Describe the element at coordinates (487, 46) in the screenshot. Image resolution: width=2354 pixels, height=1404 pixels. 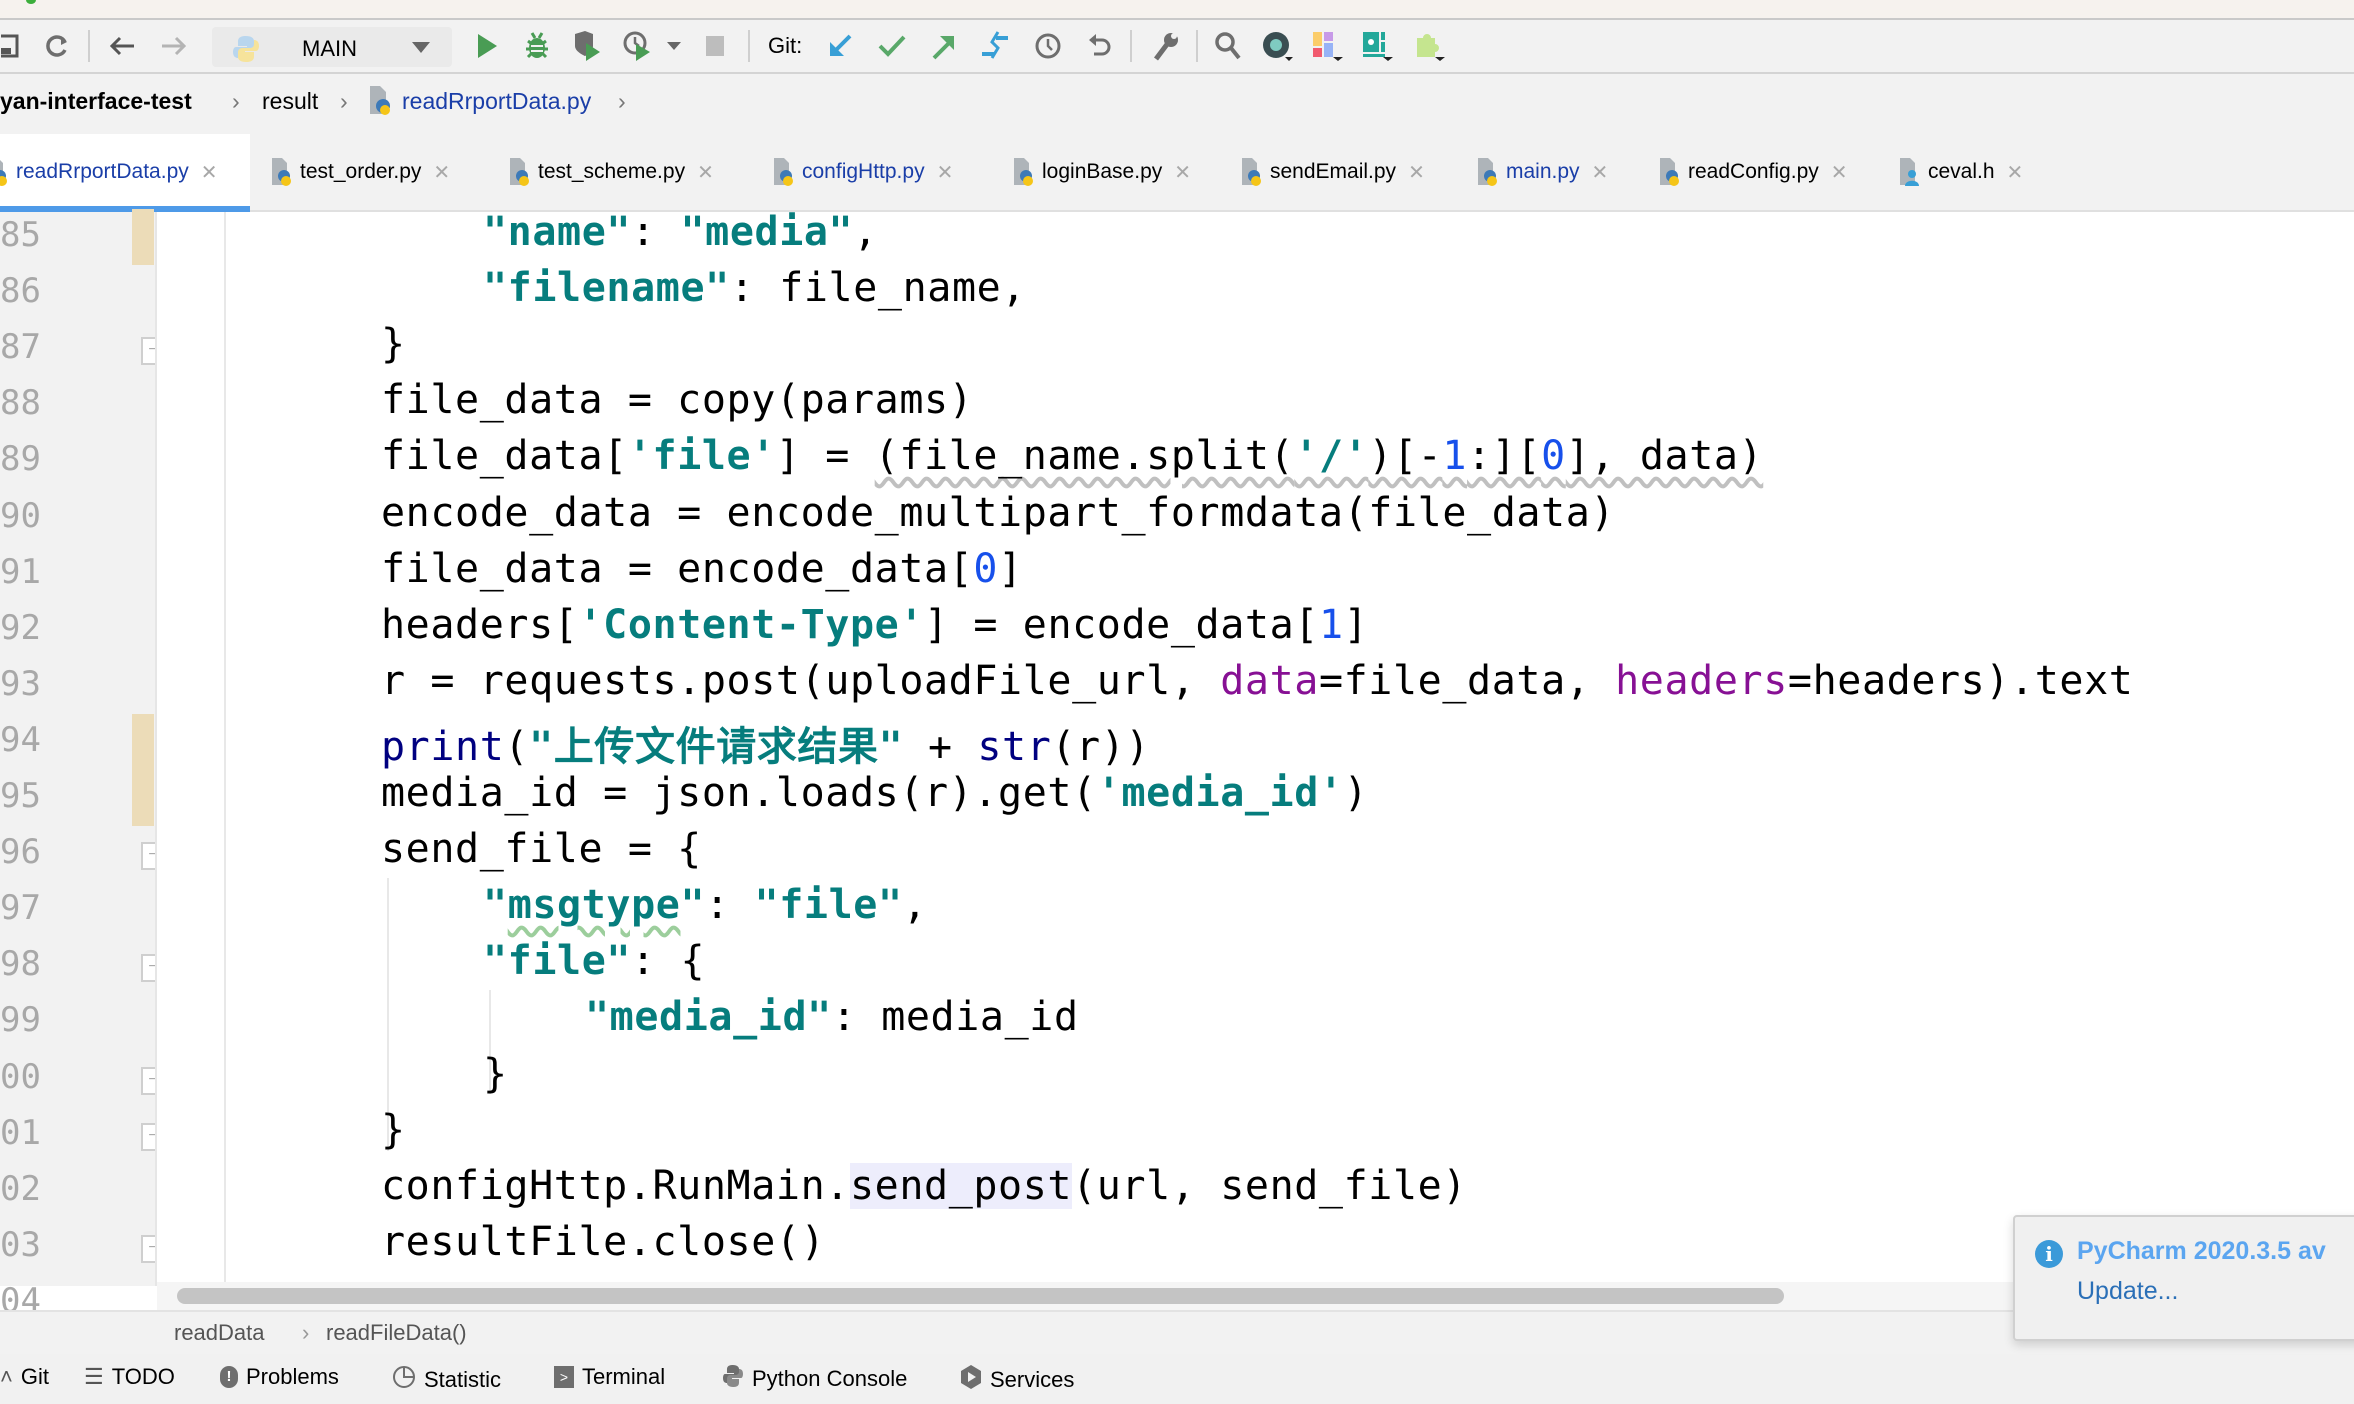
I see `run-icon` at that location.